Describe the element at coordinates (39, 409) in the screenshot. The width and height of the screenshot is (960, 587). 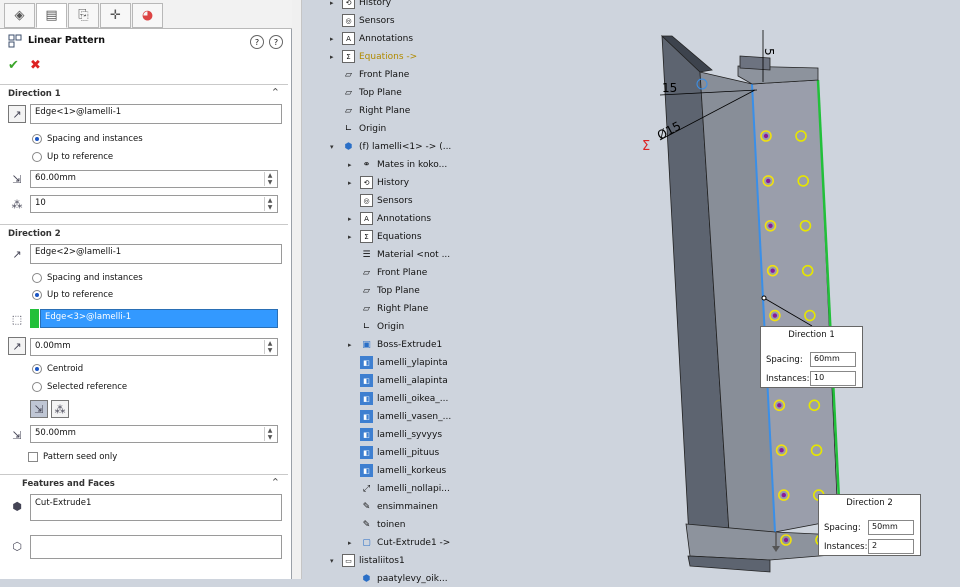
I see `spacing-mode-button: ⇲` at that location.